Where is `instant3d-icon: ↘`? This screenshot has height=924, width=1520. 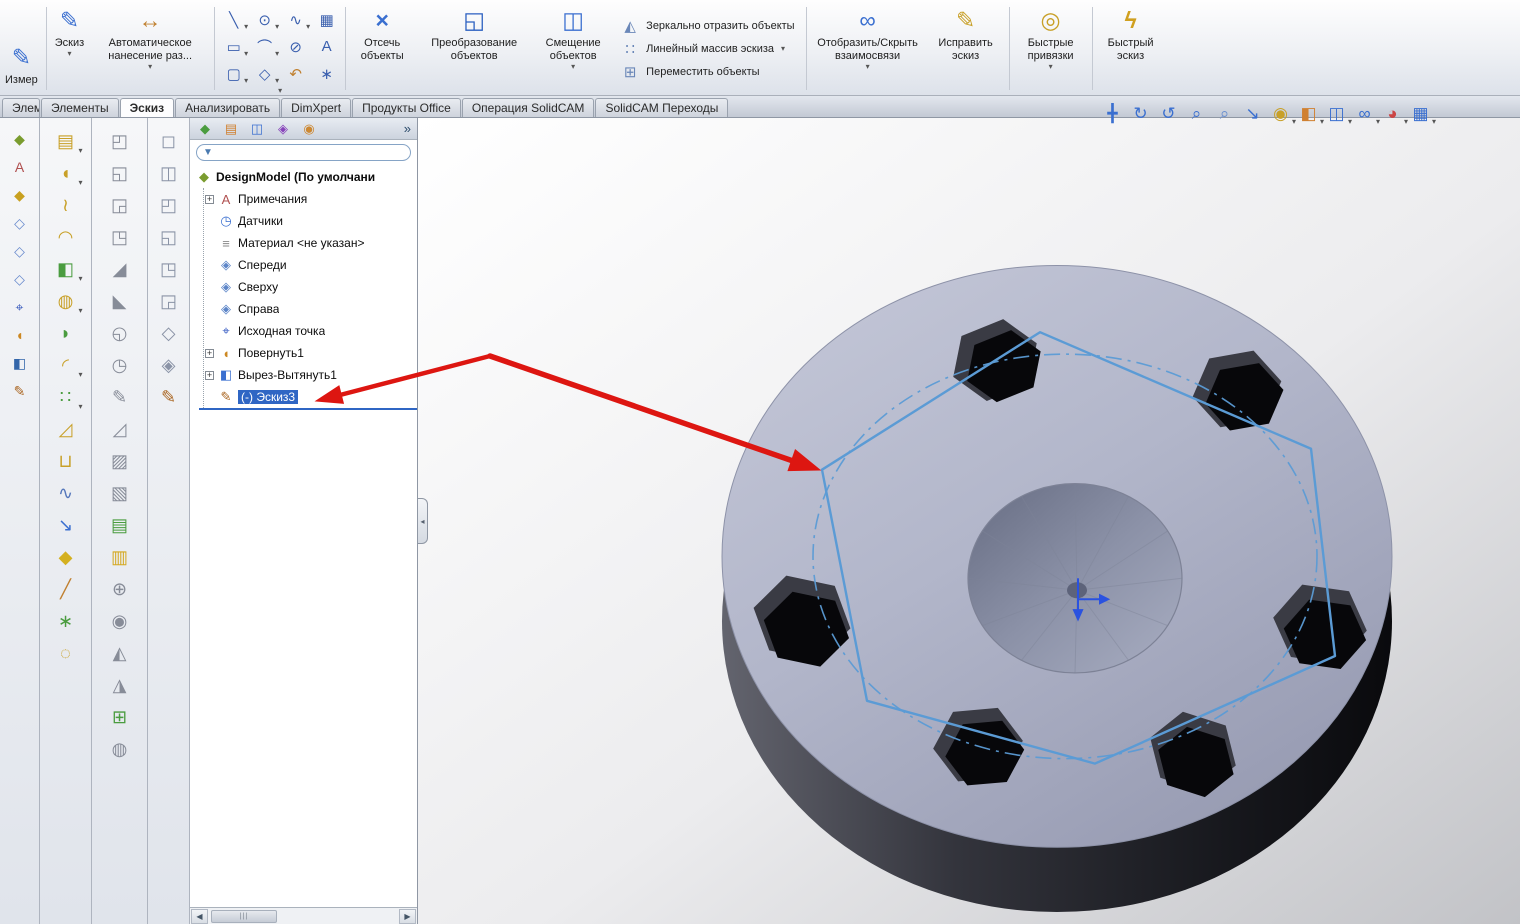
instant3d-icon: ↘ is located at coordinates (66, 524).